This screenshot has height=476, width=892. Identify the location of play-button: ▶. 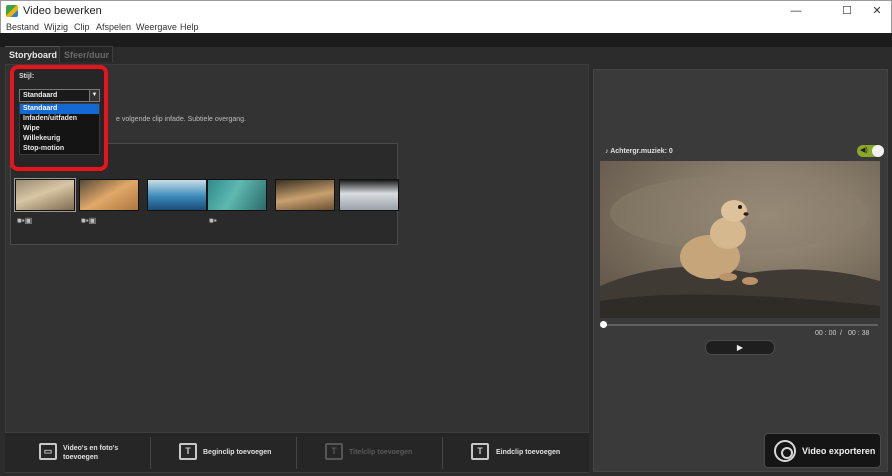
(740, 347).